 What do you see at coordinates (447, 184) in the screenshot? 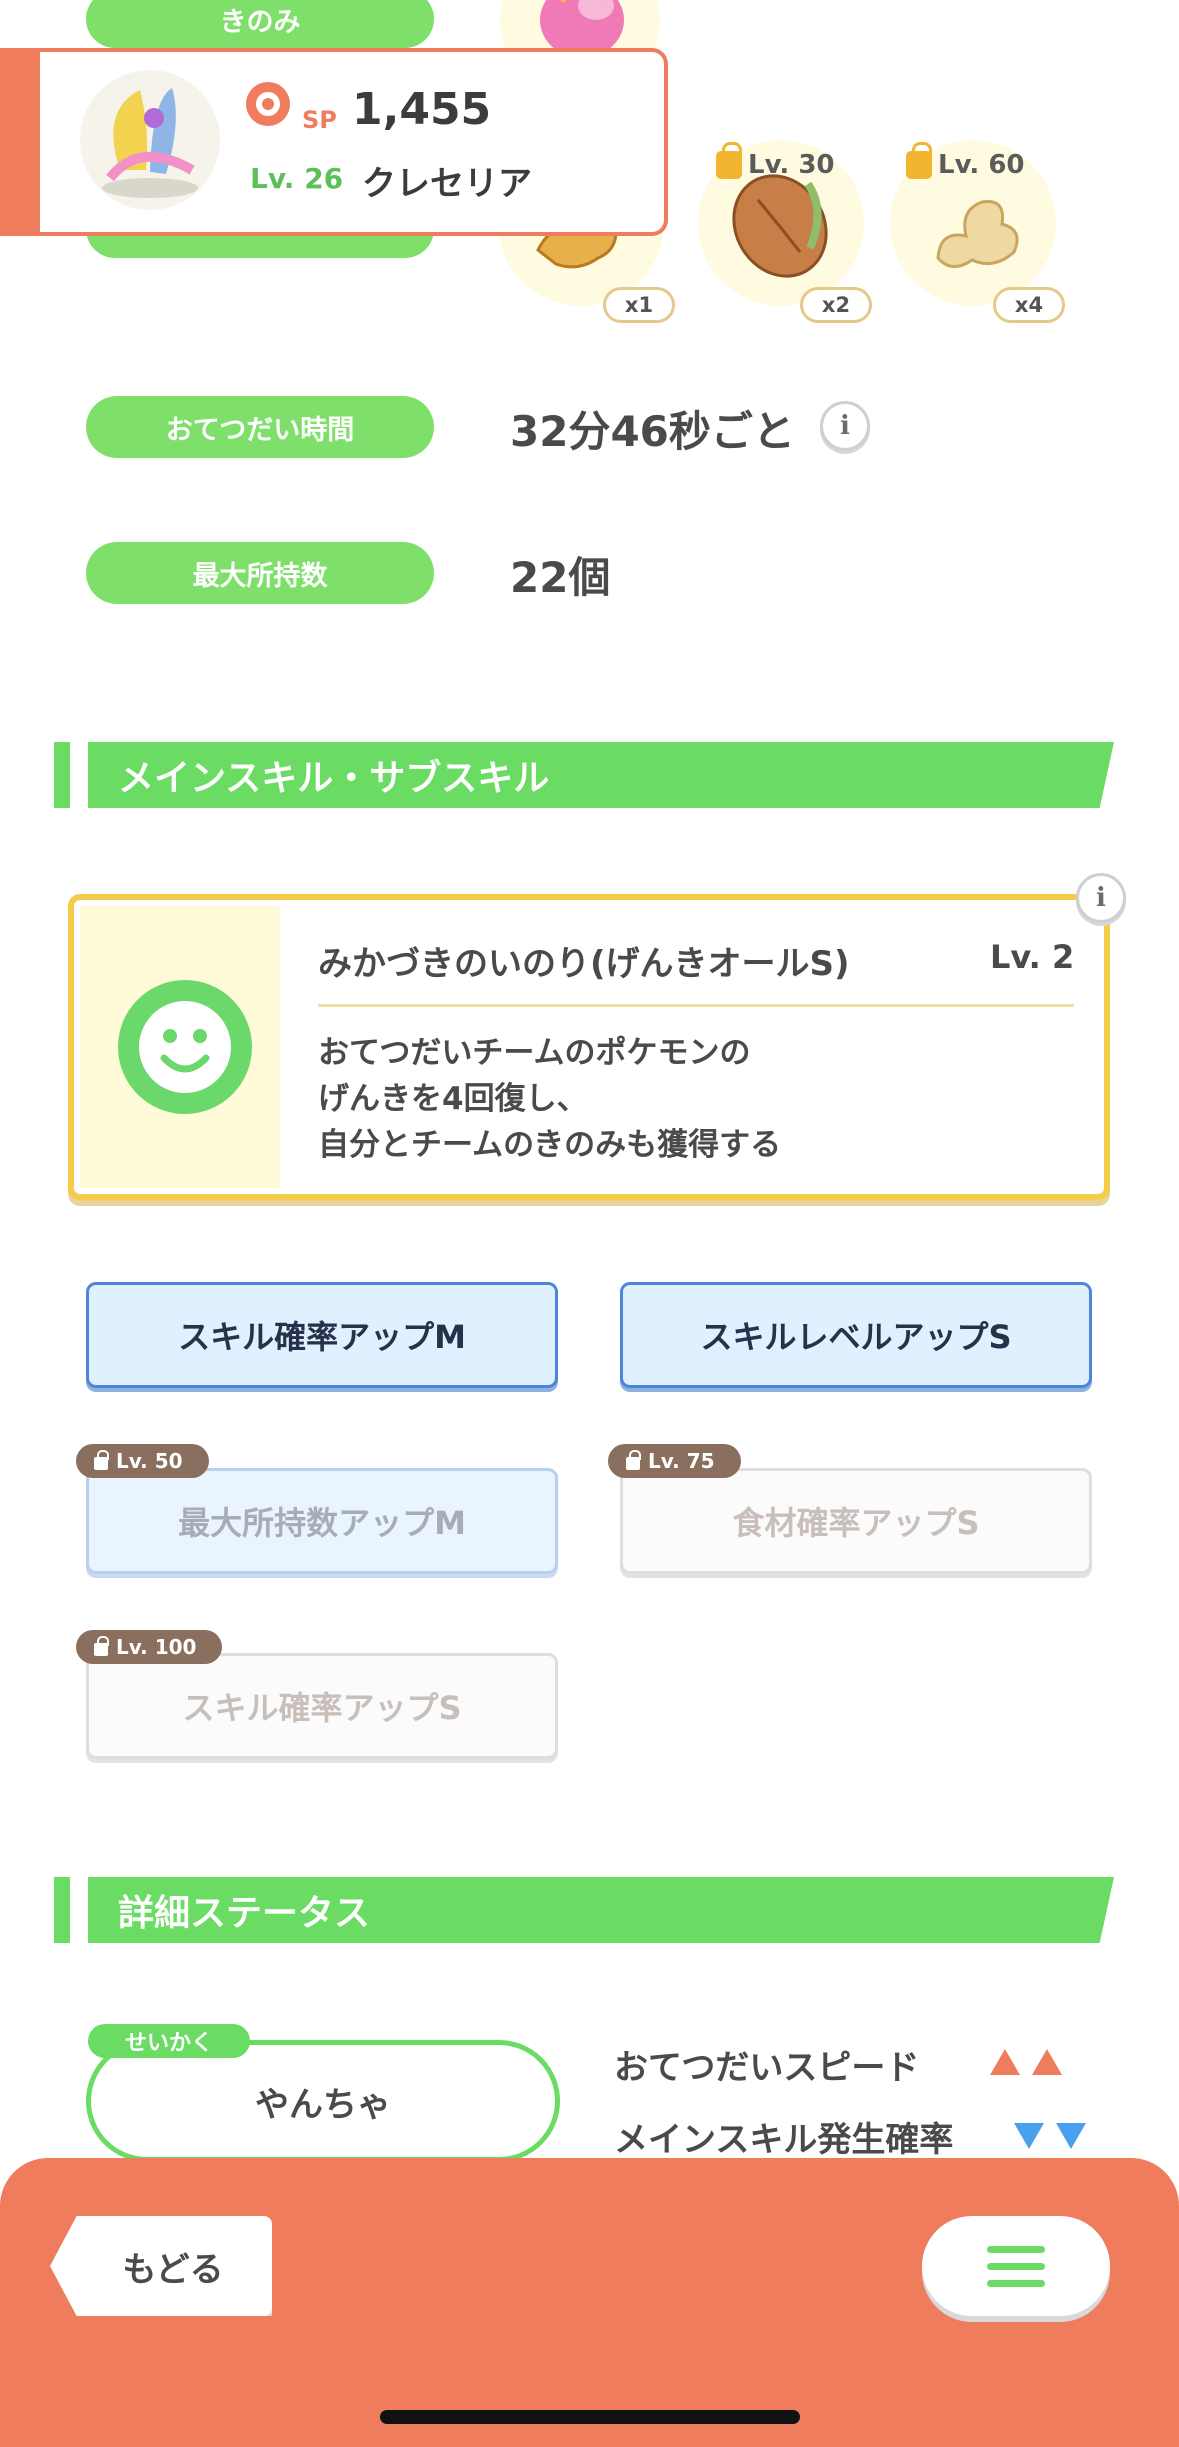
I see `pokemon-name: クレセリア` at bounding box center [447, 184].